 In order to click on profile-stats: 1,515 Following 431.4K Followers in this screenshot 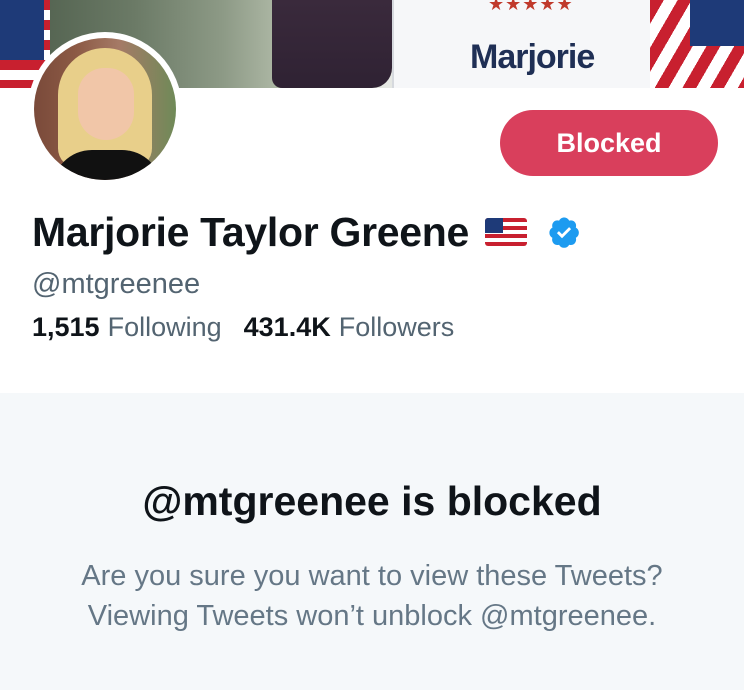, I will do `click(254, 327)`.